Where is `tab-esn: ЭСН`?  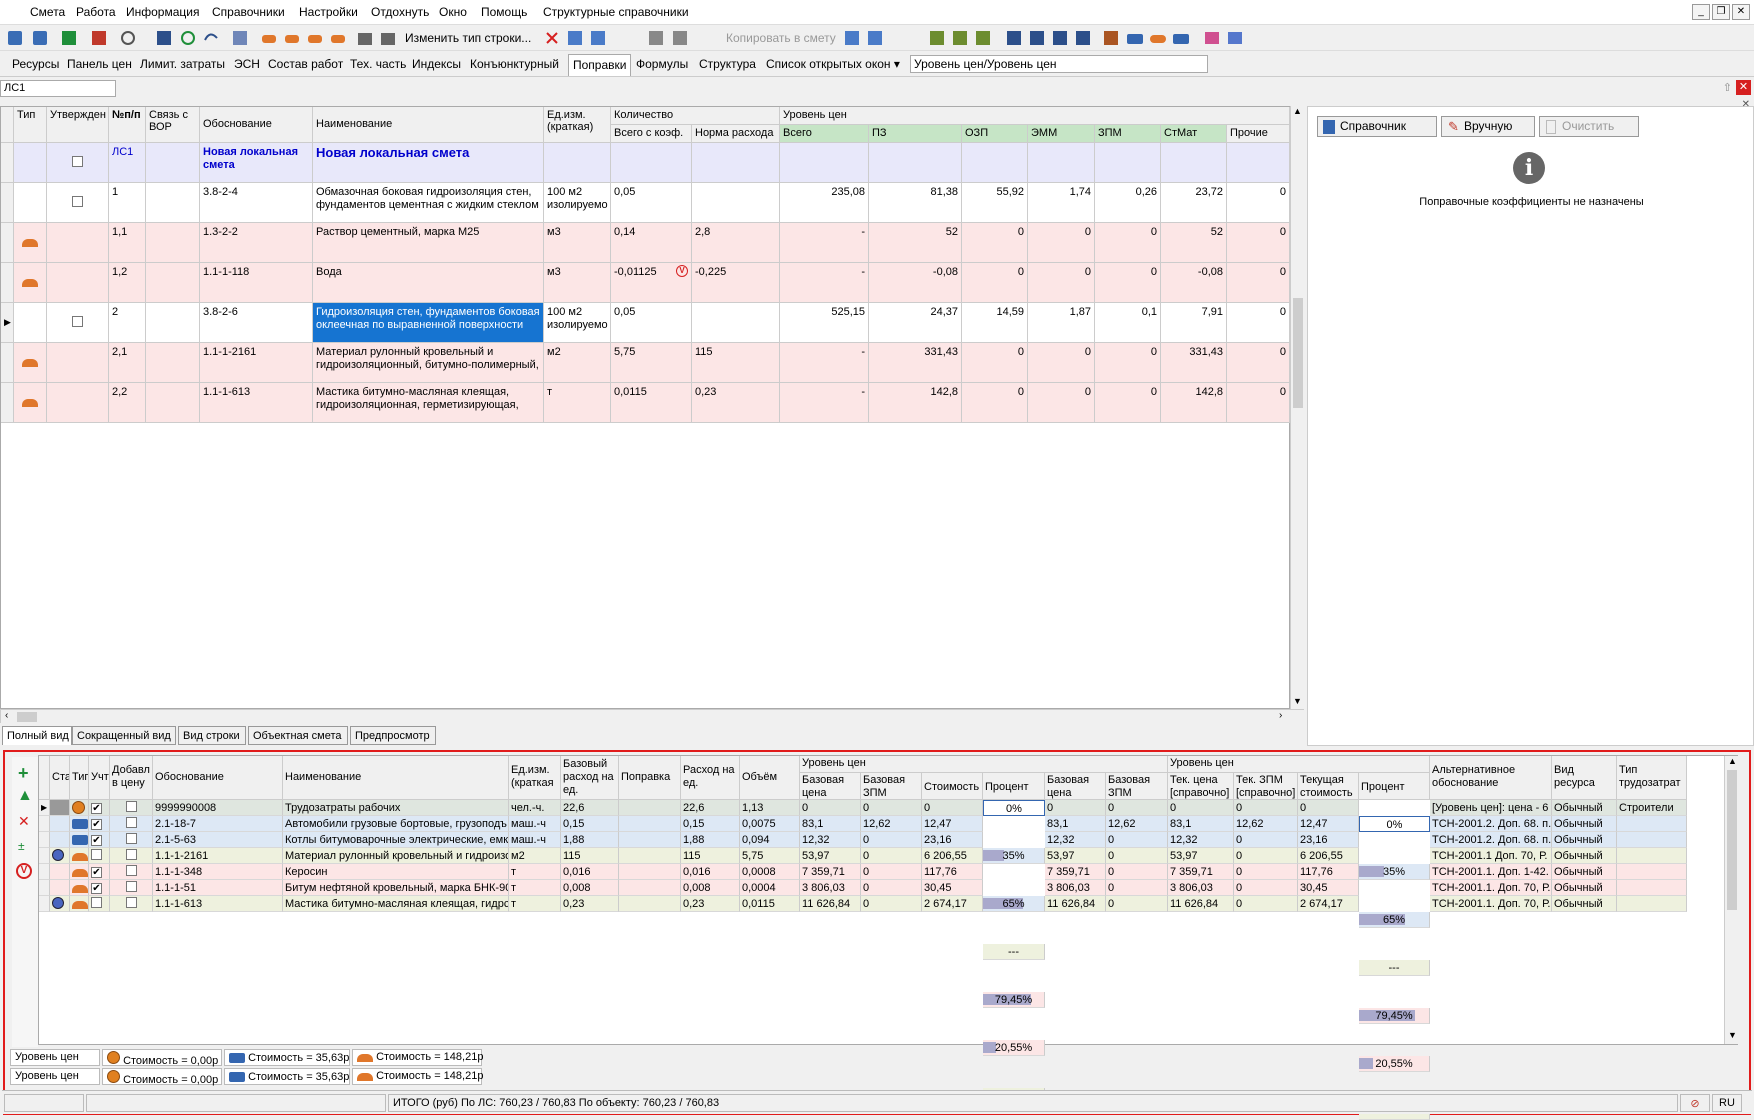 tab-esn: ЭСН is located at coordinates (247, 64).